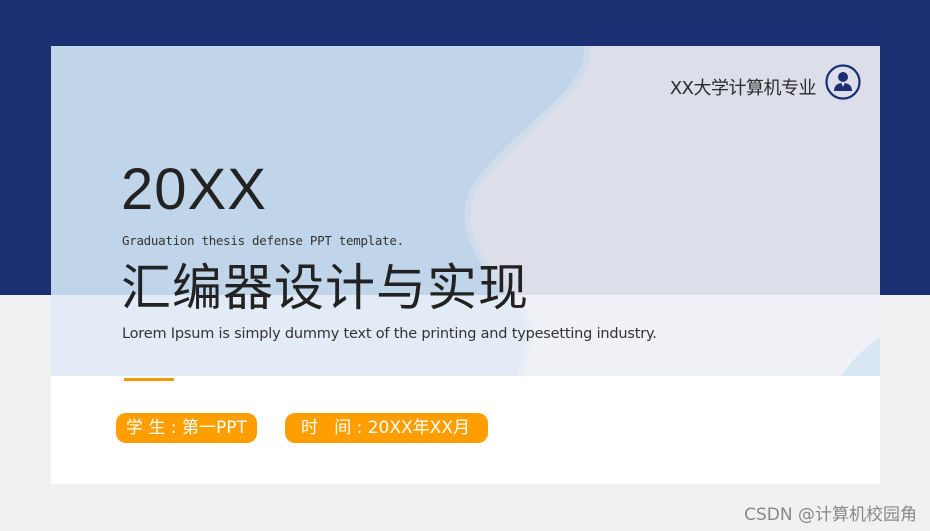 This screenshot has height=531, width=930. Describe the element at coordinates (386, 428) in the screenshot. I see `date-badge: 时 间 : 20XX年XX月` at that location.